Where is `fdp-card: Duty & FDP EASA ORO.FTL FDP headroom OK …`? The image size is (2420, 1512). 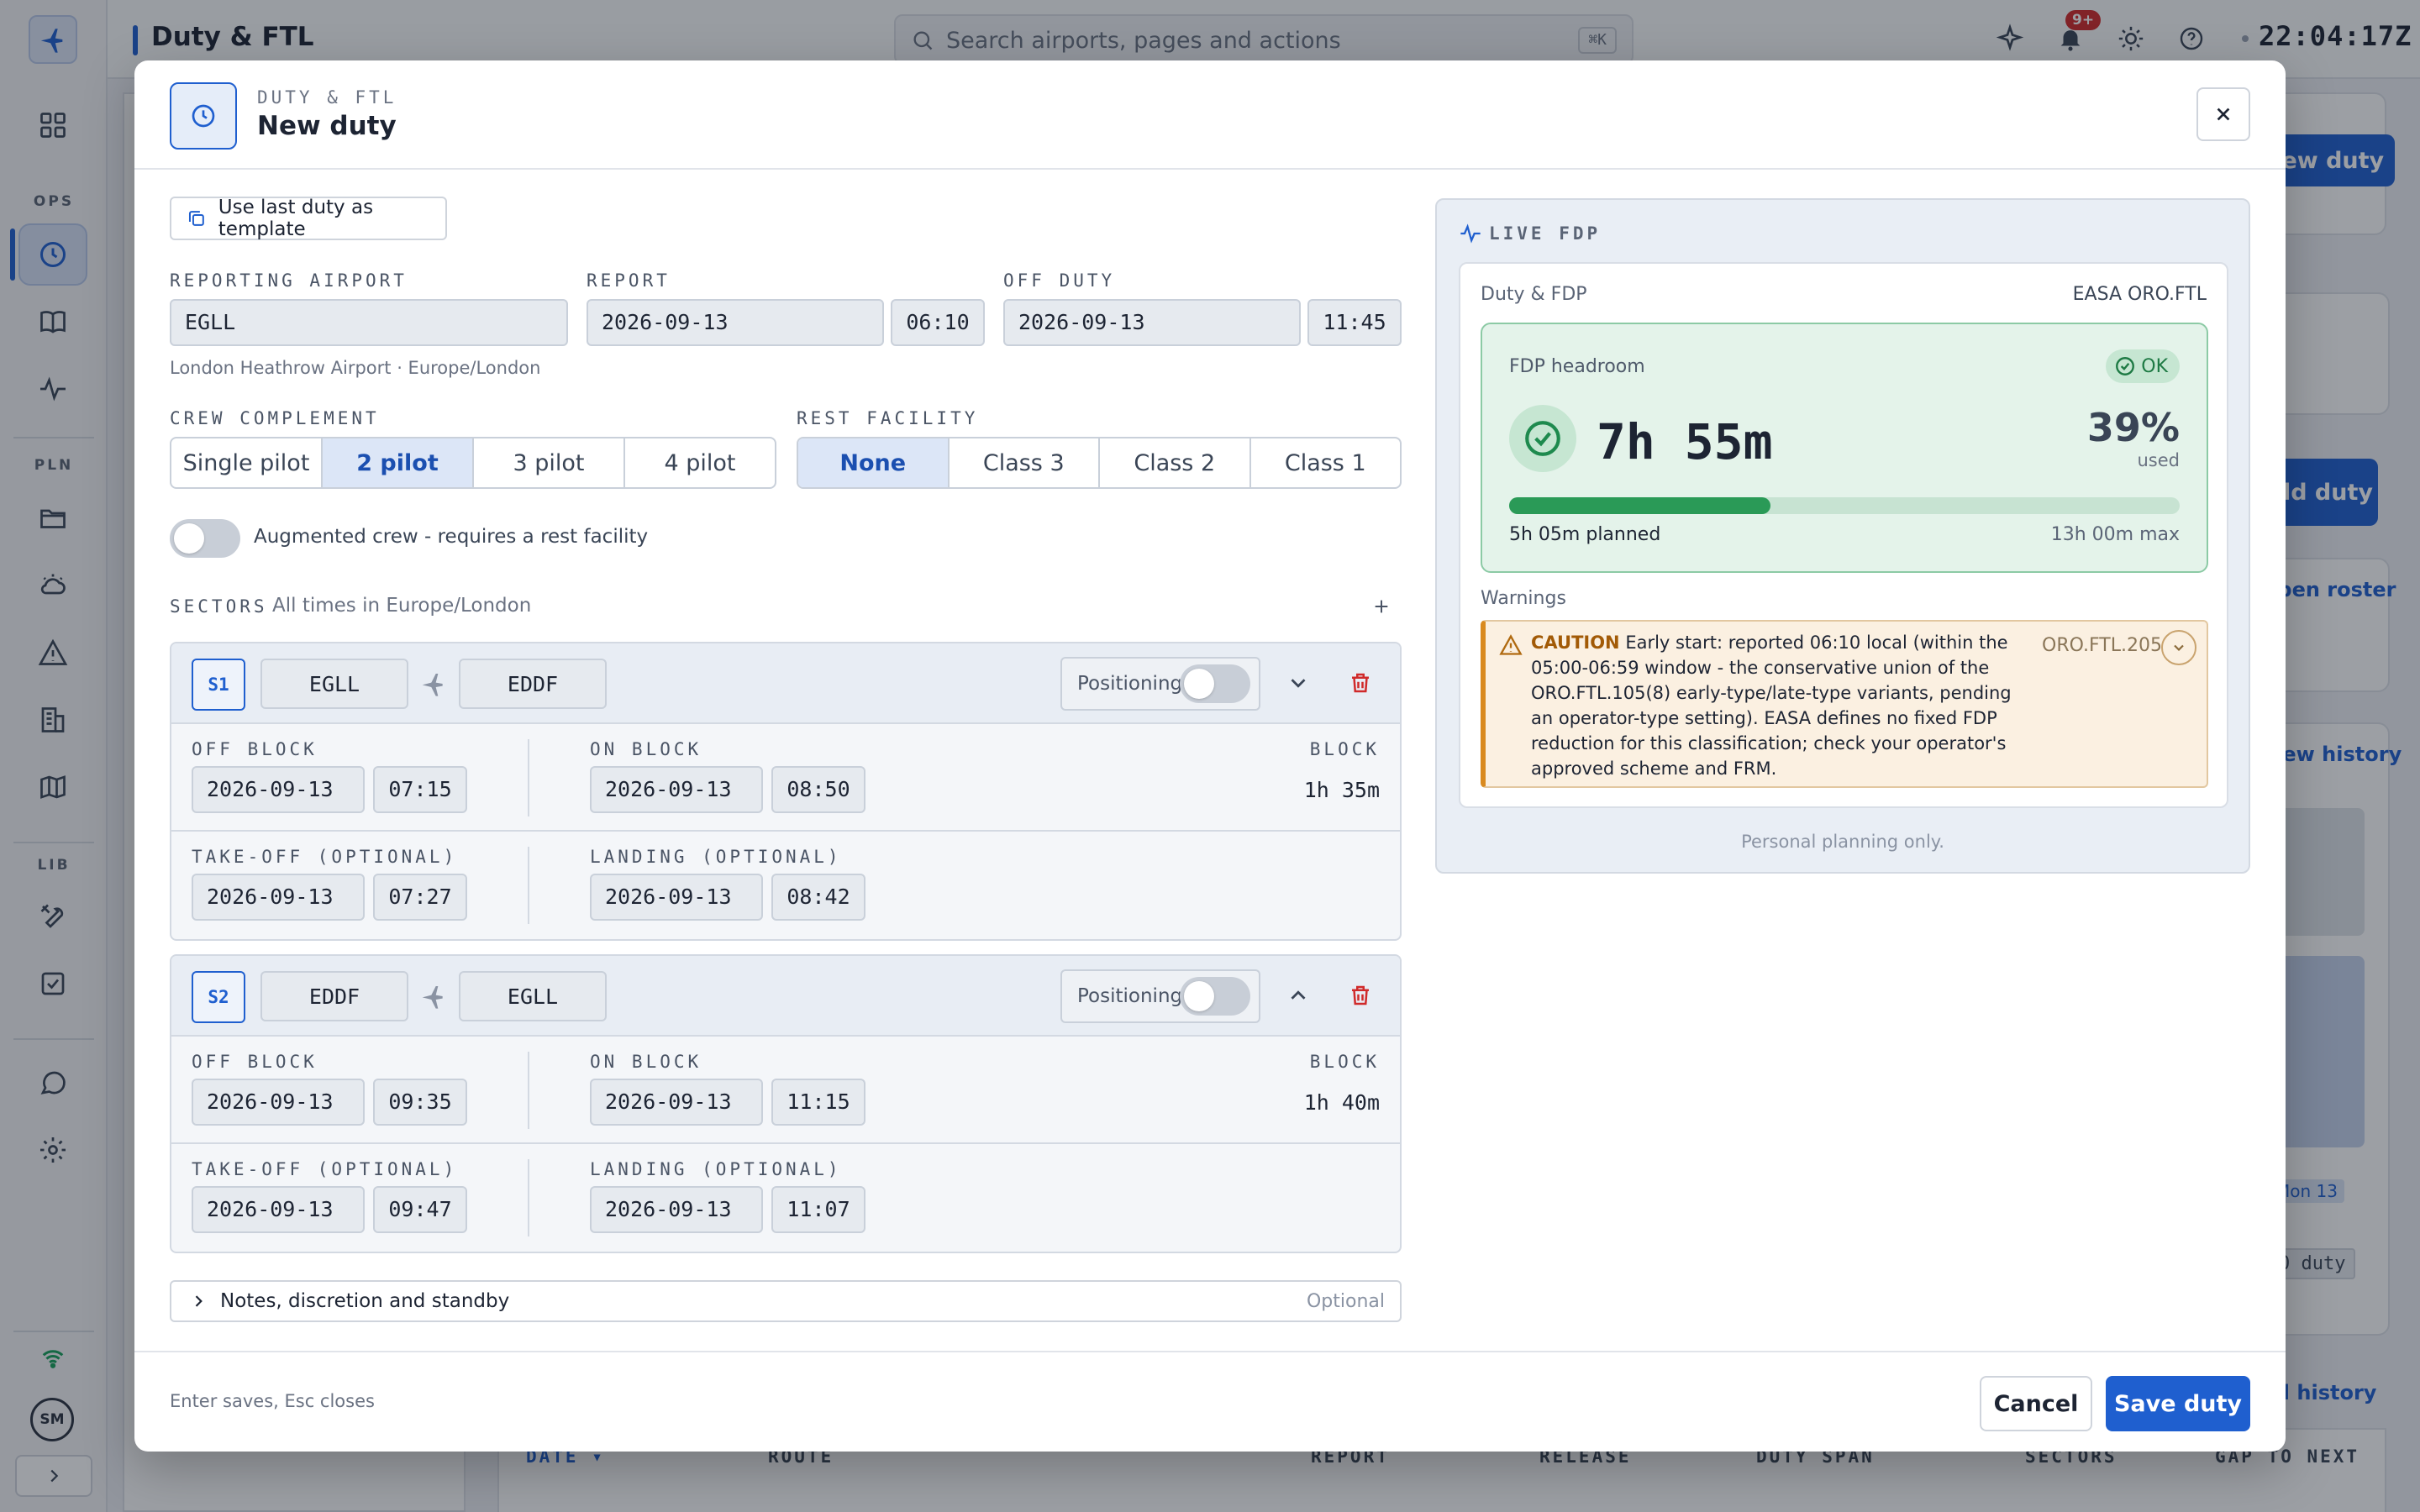
fdp-card: Duty & FDP EASA ORO.FTL FDP headroom OK … is located at coordinates (1844, 535).